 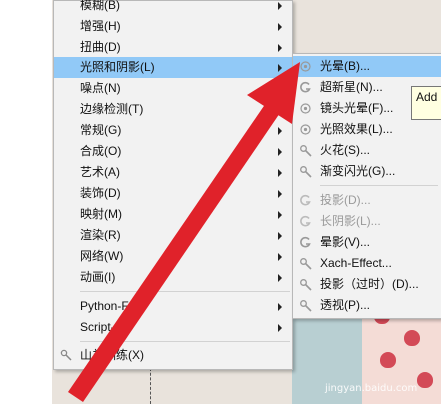 I want to click on submenu-separator, so click(x=379, y=185).